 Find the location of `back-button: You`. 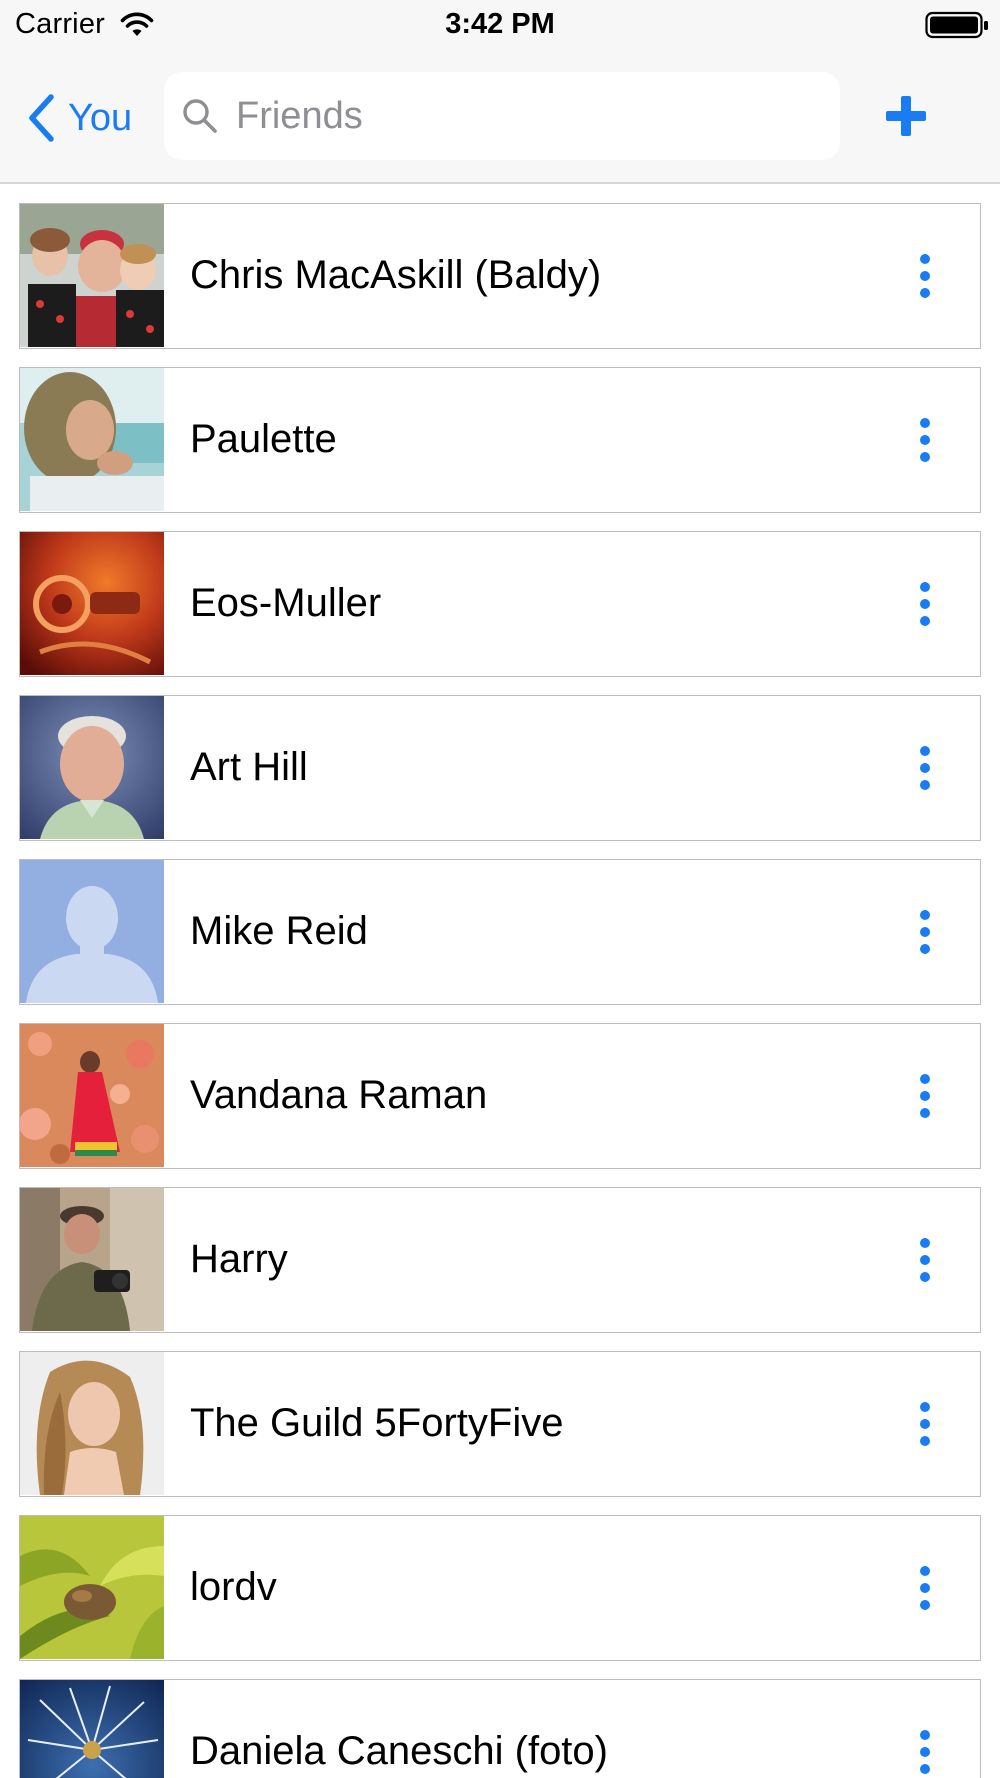

back-button: You is located at coordinates (79, 118).